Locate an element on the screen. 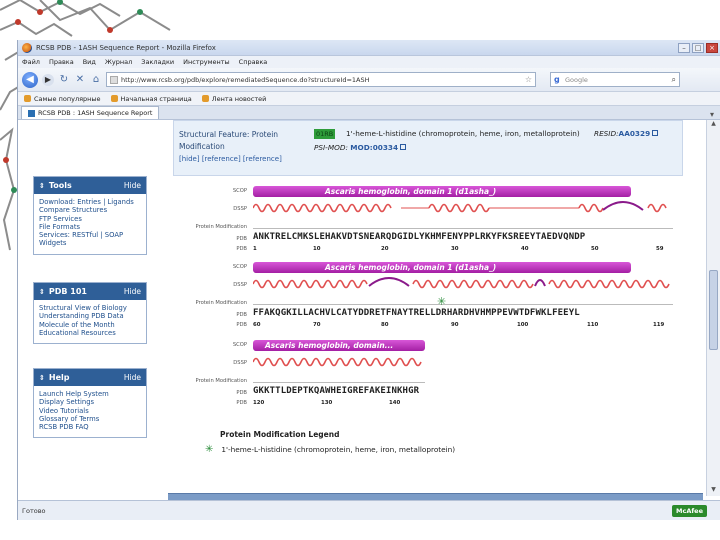  modification-site-star-icon: ✳ is located at coordinates (441, 301).